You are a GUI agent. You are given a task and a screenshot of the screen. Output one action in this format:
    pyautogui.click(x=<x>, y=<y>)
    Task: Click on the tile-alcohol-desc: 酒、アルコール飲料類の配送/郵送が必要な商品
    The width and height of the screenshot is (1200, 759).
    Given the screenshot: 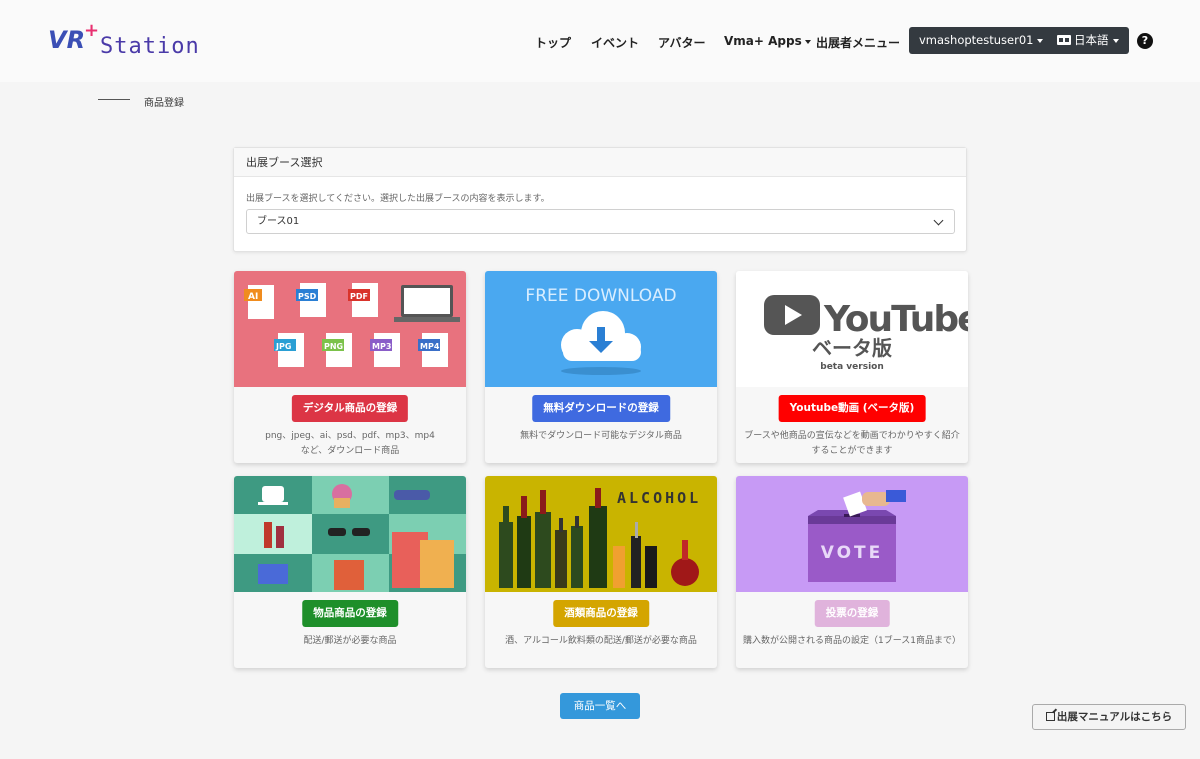 What is the action you would take?
    pyautogui.click(x=601, y=641)
    